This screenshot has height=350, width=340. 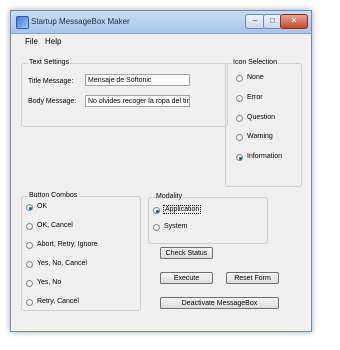 I want to click on combo-retry-cancel-label: Retry, Cancel, so click(x=58, y=301).